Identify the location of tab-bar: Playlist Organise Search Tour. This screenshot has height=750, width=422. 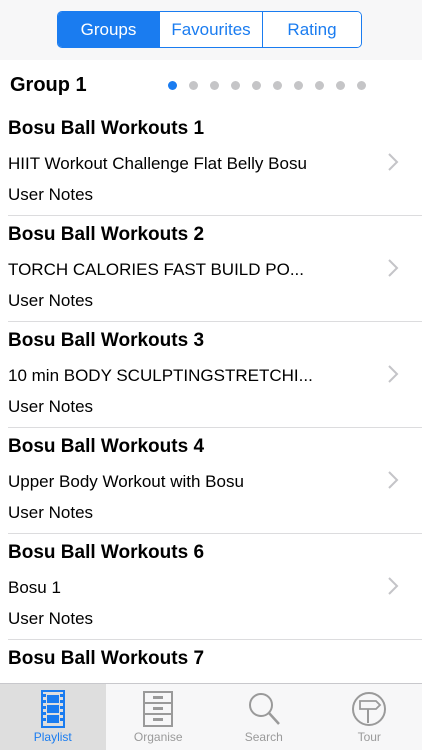
(211, 716).